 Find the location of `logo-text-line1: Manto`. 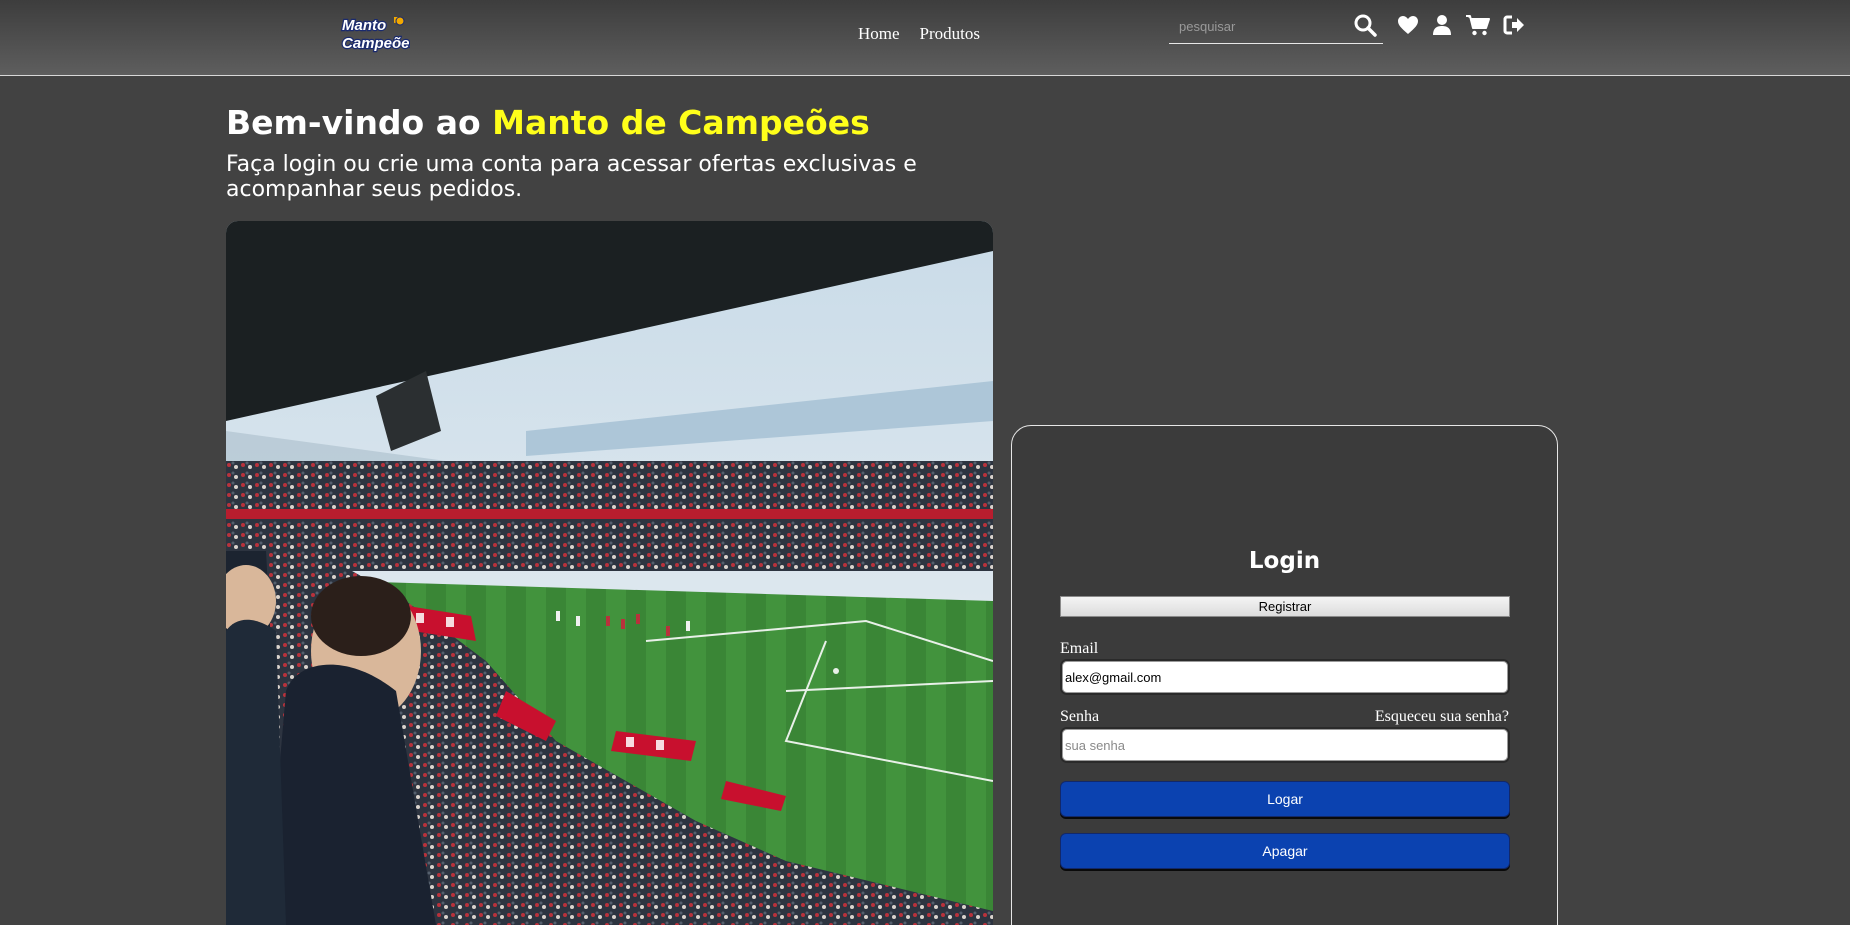

logo-text-line1: Manto is located at coordinates (364, 25).